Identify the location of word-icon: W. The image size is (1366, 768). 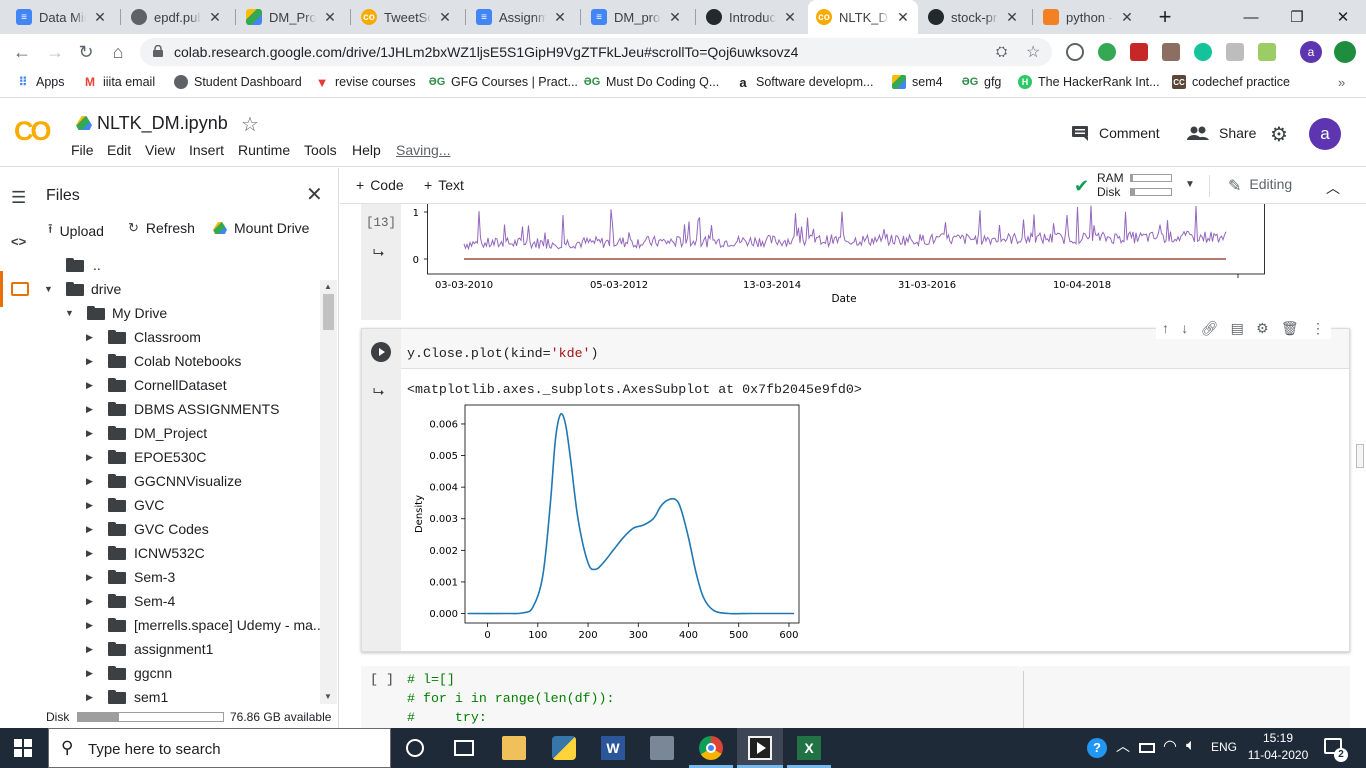
(613, 748).